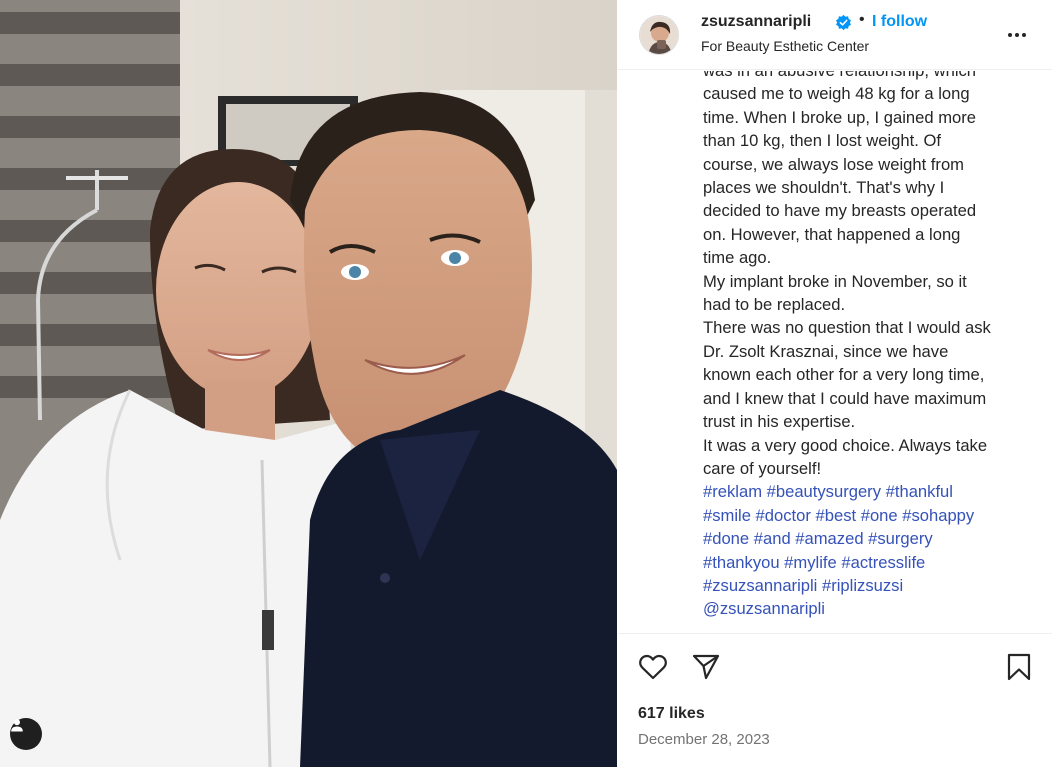  I want to click on caption-line: My implant broke in November, so it, so click(835, 281).